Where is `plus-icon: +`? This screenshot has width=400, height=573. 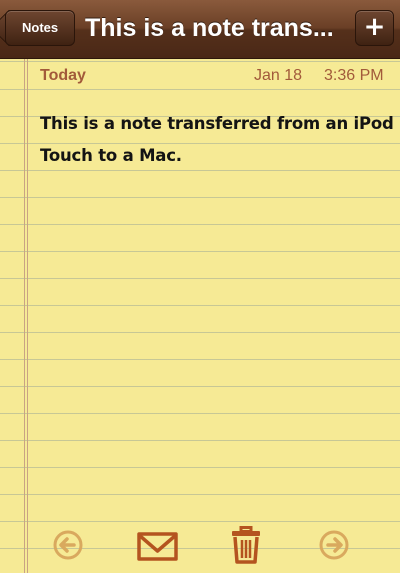
plus-icon: + is located at coordinates (374, 27).